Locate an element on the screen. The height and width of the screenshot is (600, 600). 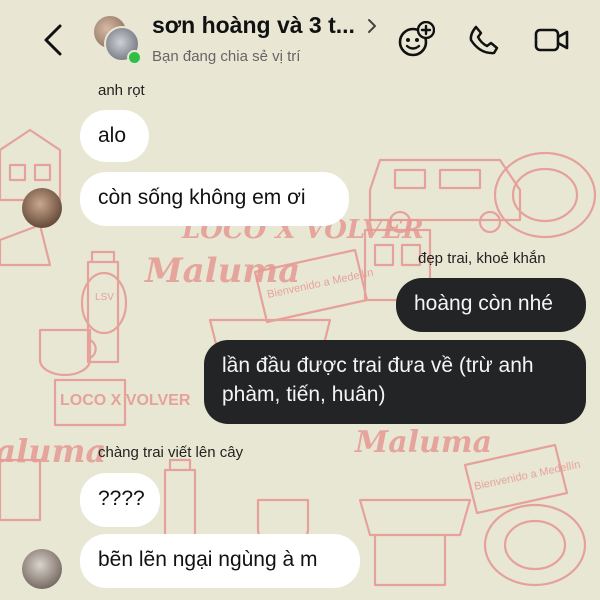
message-text: alo is located at coordinates (112, 135).